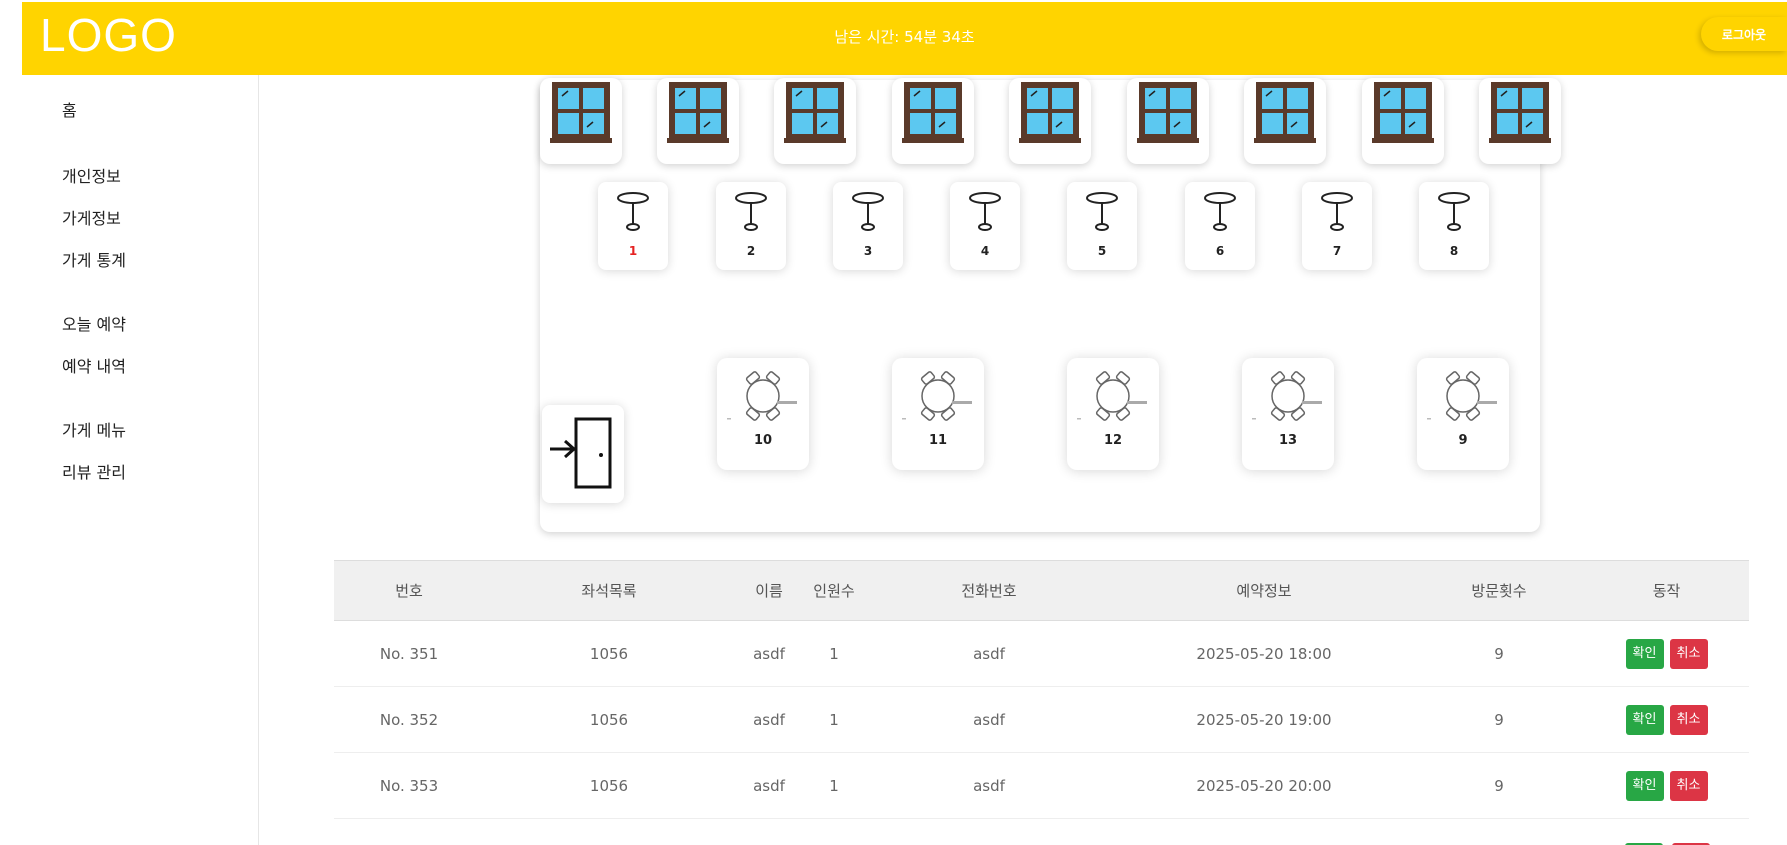 The width and height of the screenshot is (1787, 845). Describe the element at coordinates (763, 440) in the screenshot. I see `table-number: 10` at that location.